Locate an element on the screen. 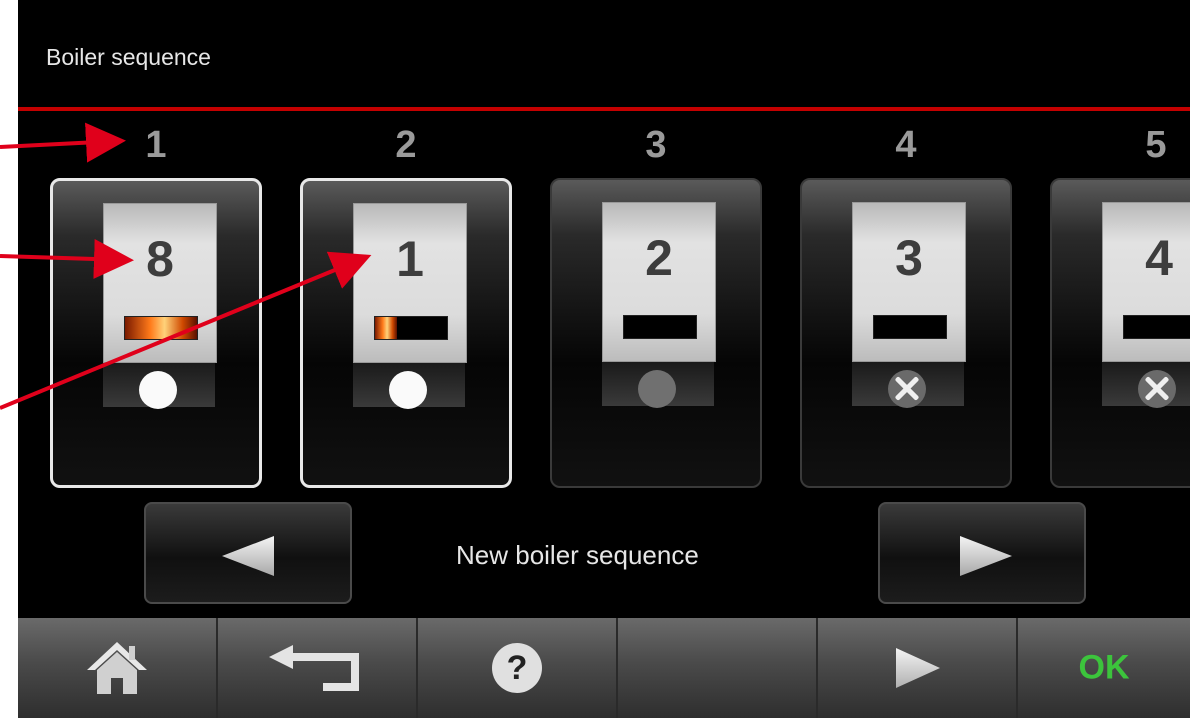  slot-position-4: 4 is located at coordinates (906, 145).